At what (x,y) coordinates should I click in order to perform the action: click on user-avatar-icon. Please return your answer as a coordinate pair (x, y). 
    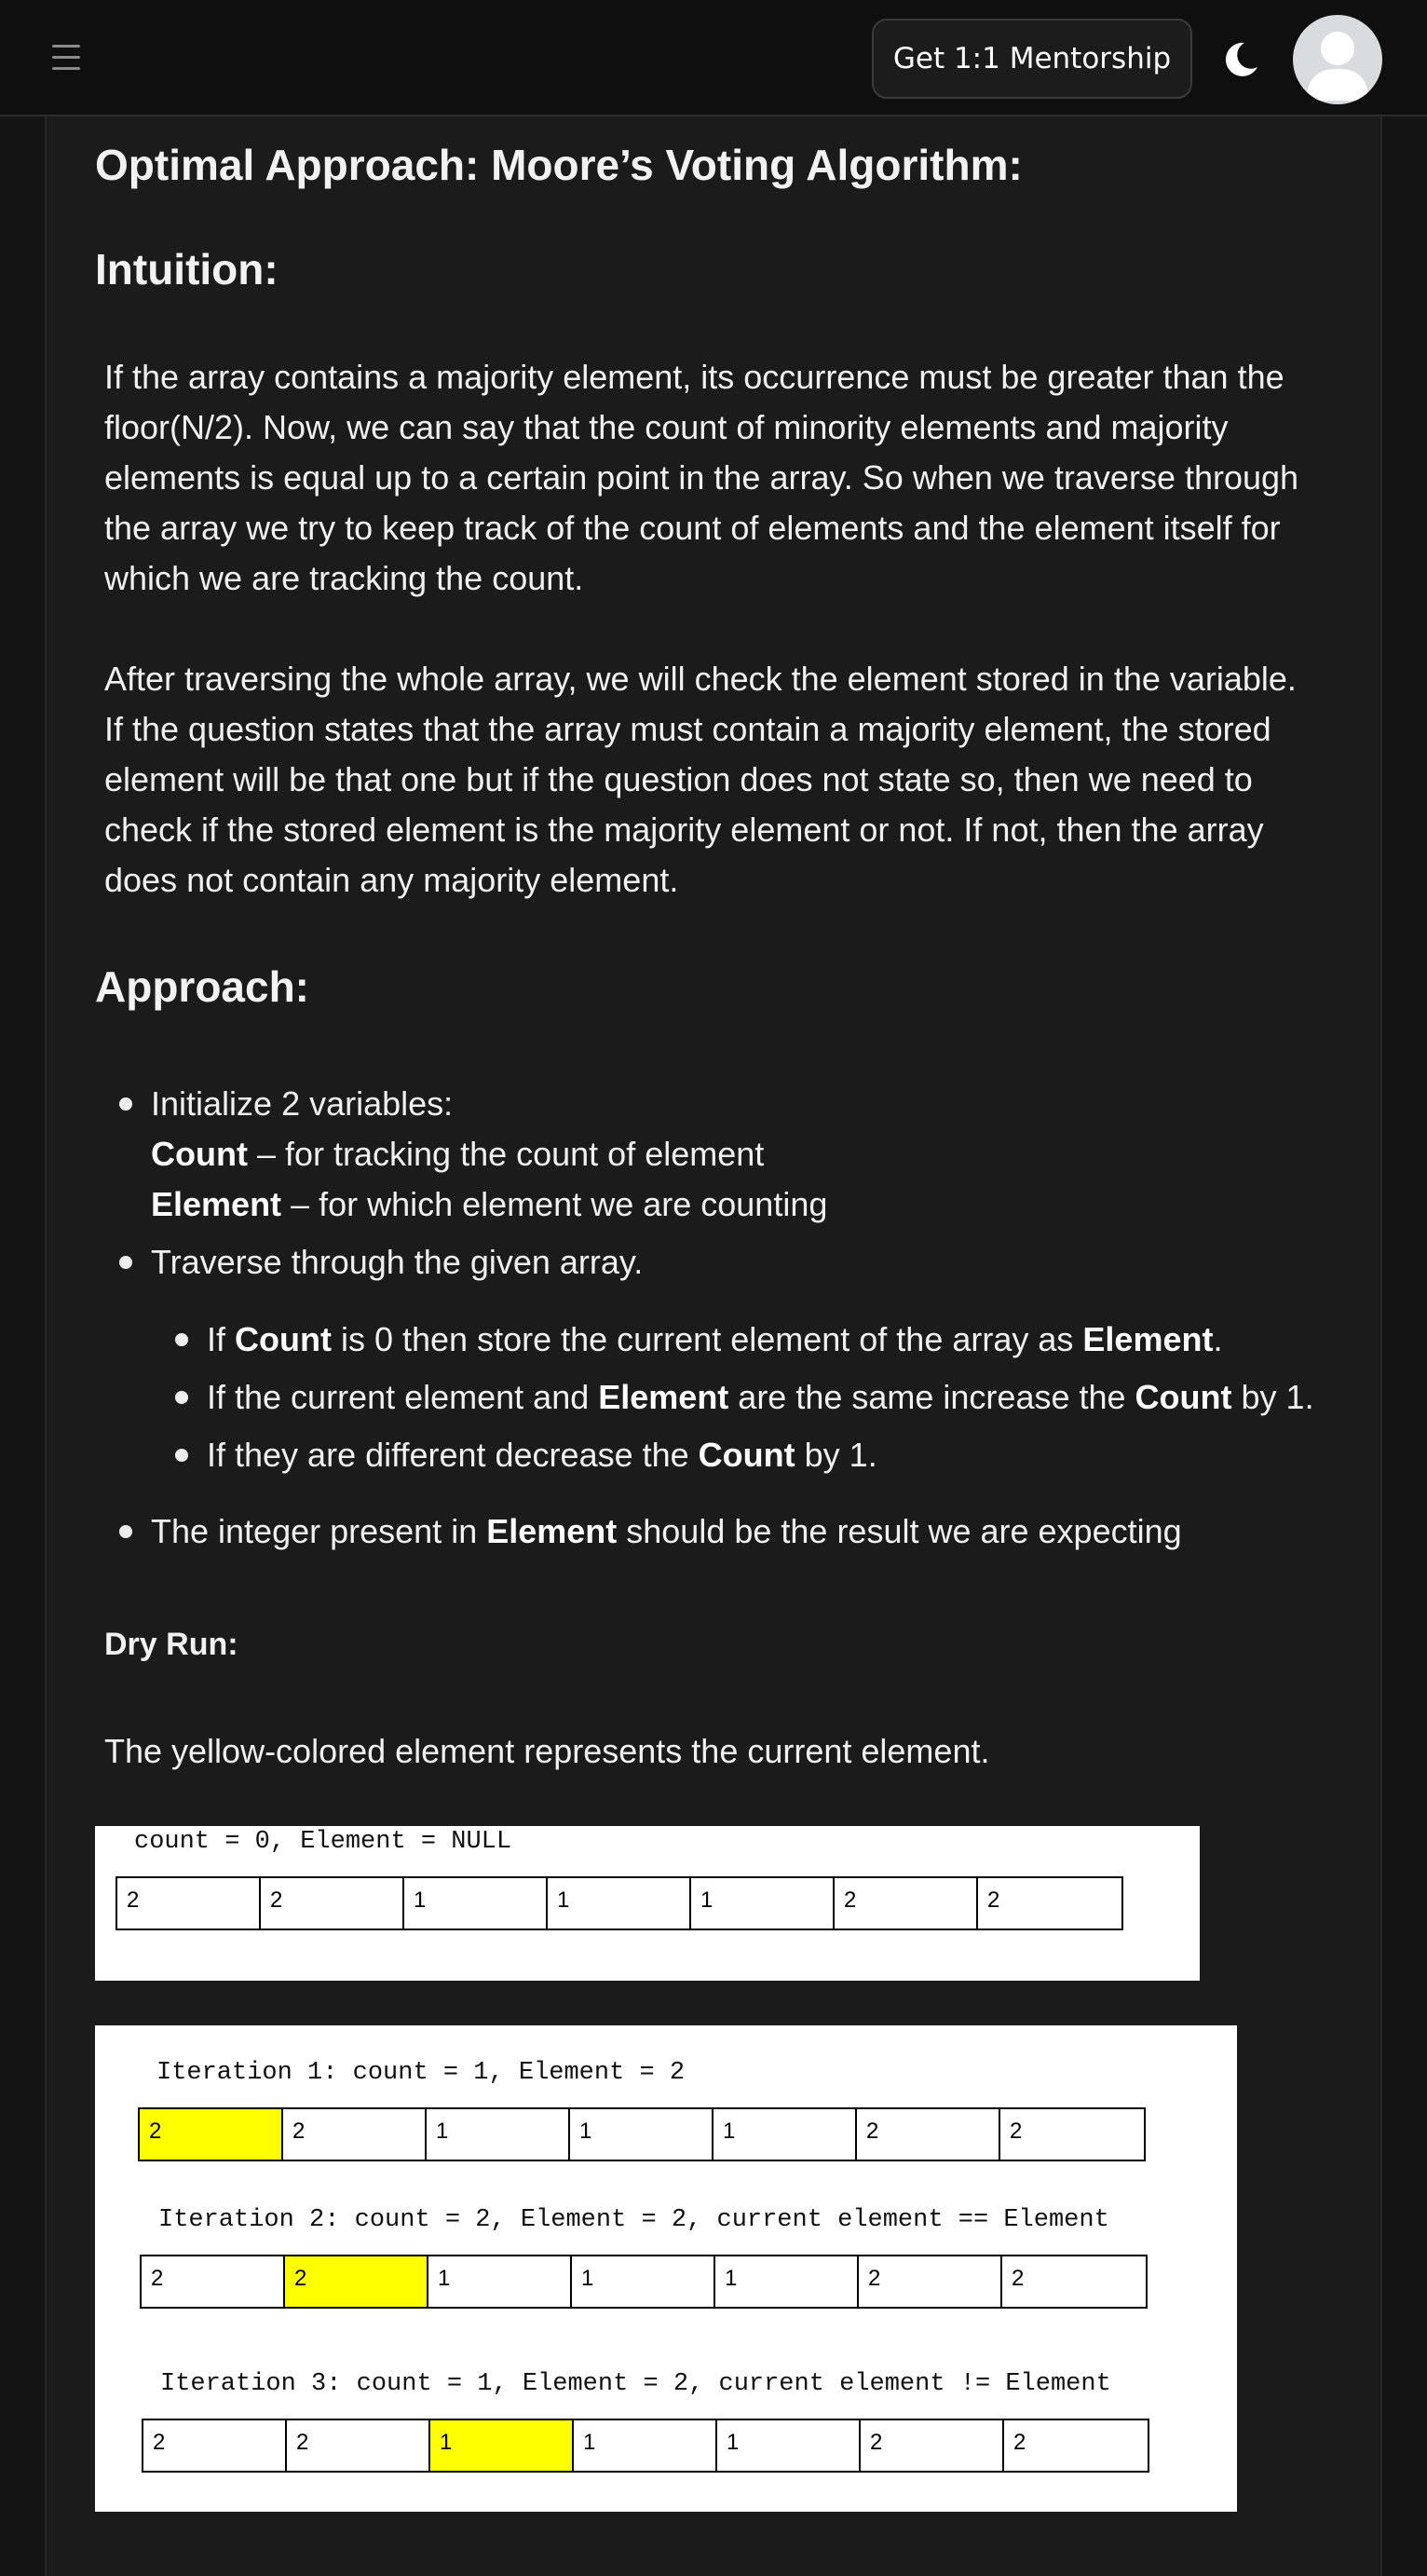
    Looking at the image, I should click on (1337, 59).